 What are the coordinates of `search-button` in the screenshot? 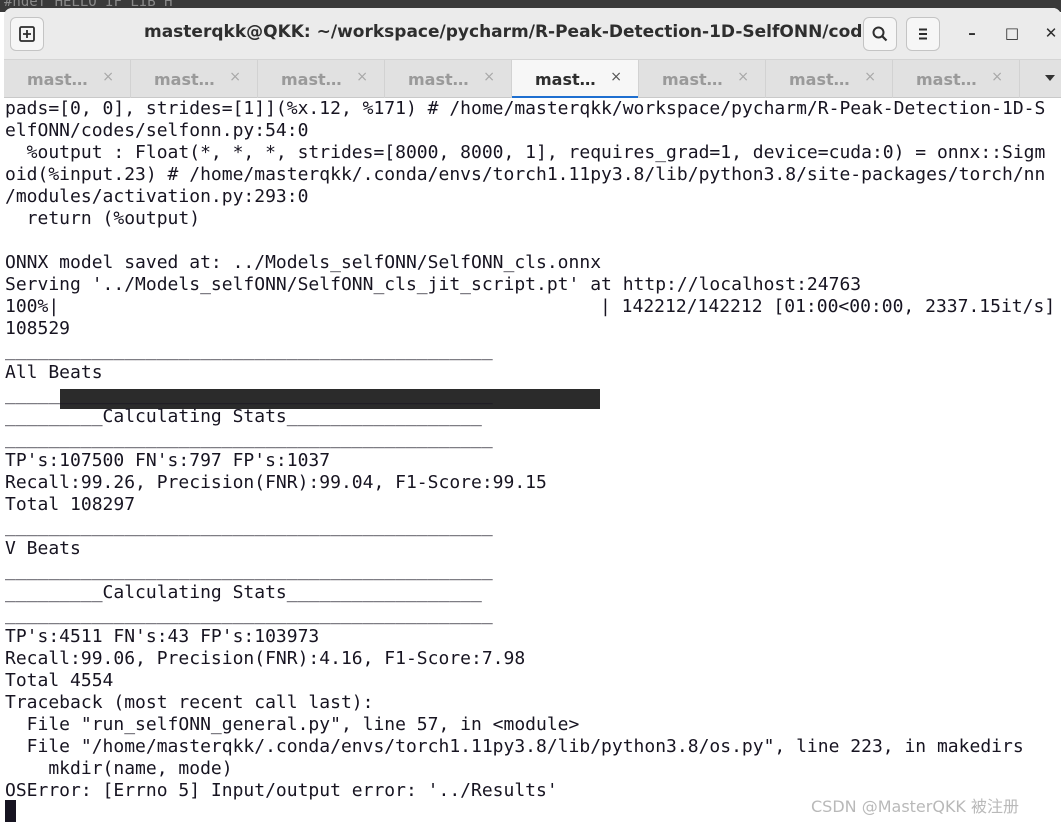 It's located at (880, 34).